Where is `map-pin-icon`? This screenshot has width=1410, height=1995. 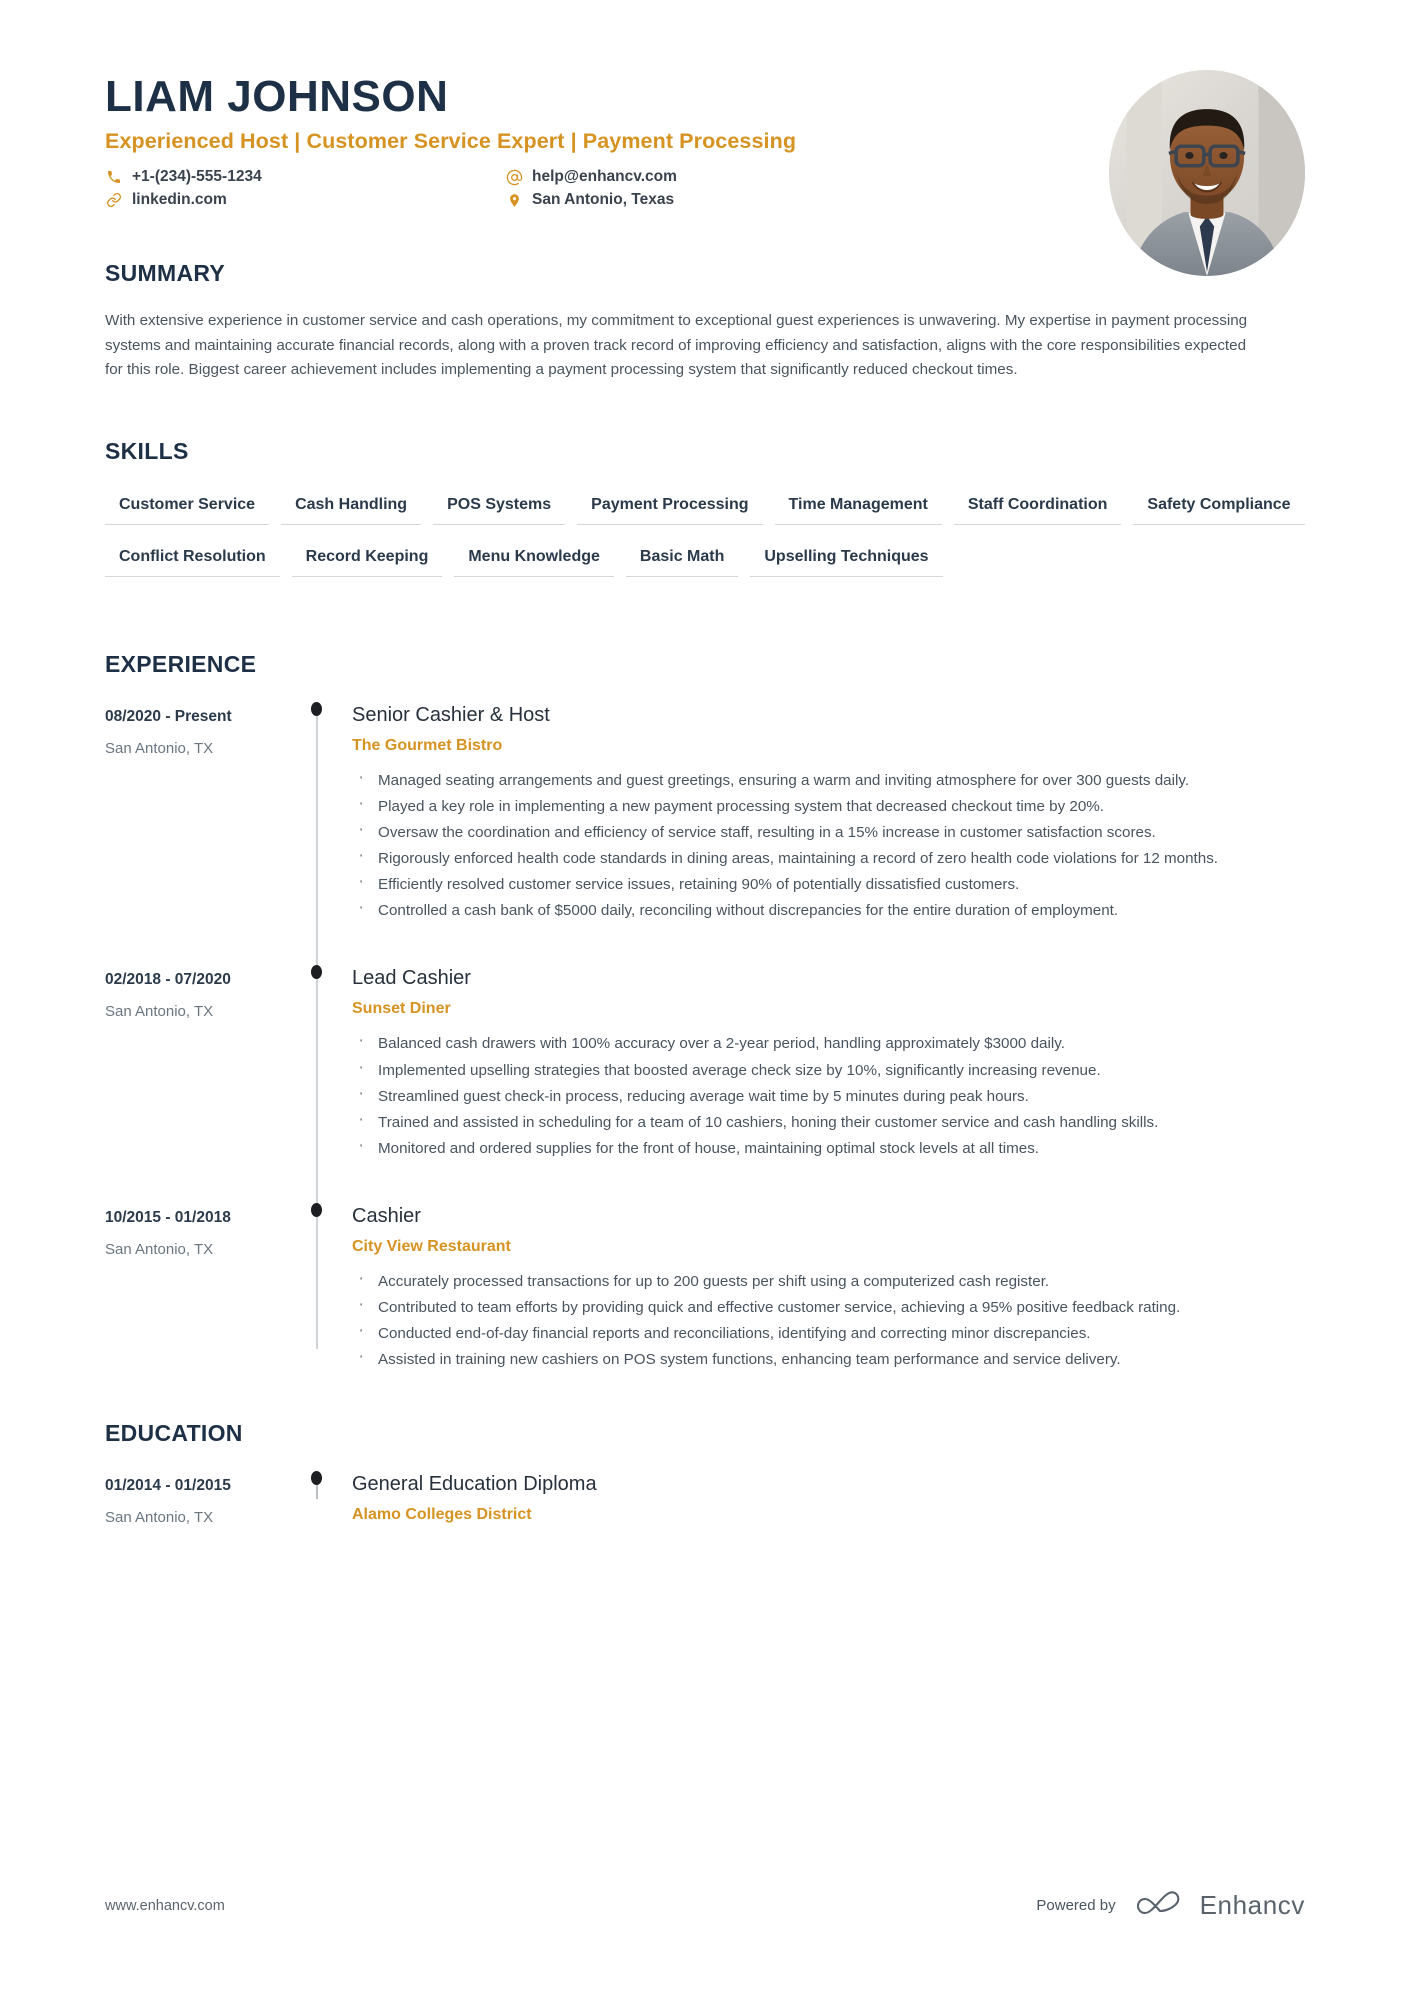 map-pin-icon is located at coordinates (514, 200).